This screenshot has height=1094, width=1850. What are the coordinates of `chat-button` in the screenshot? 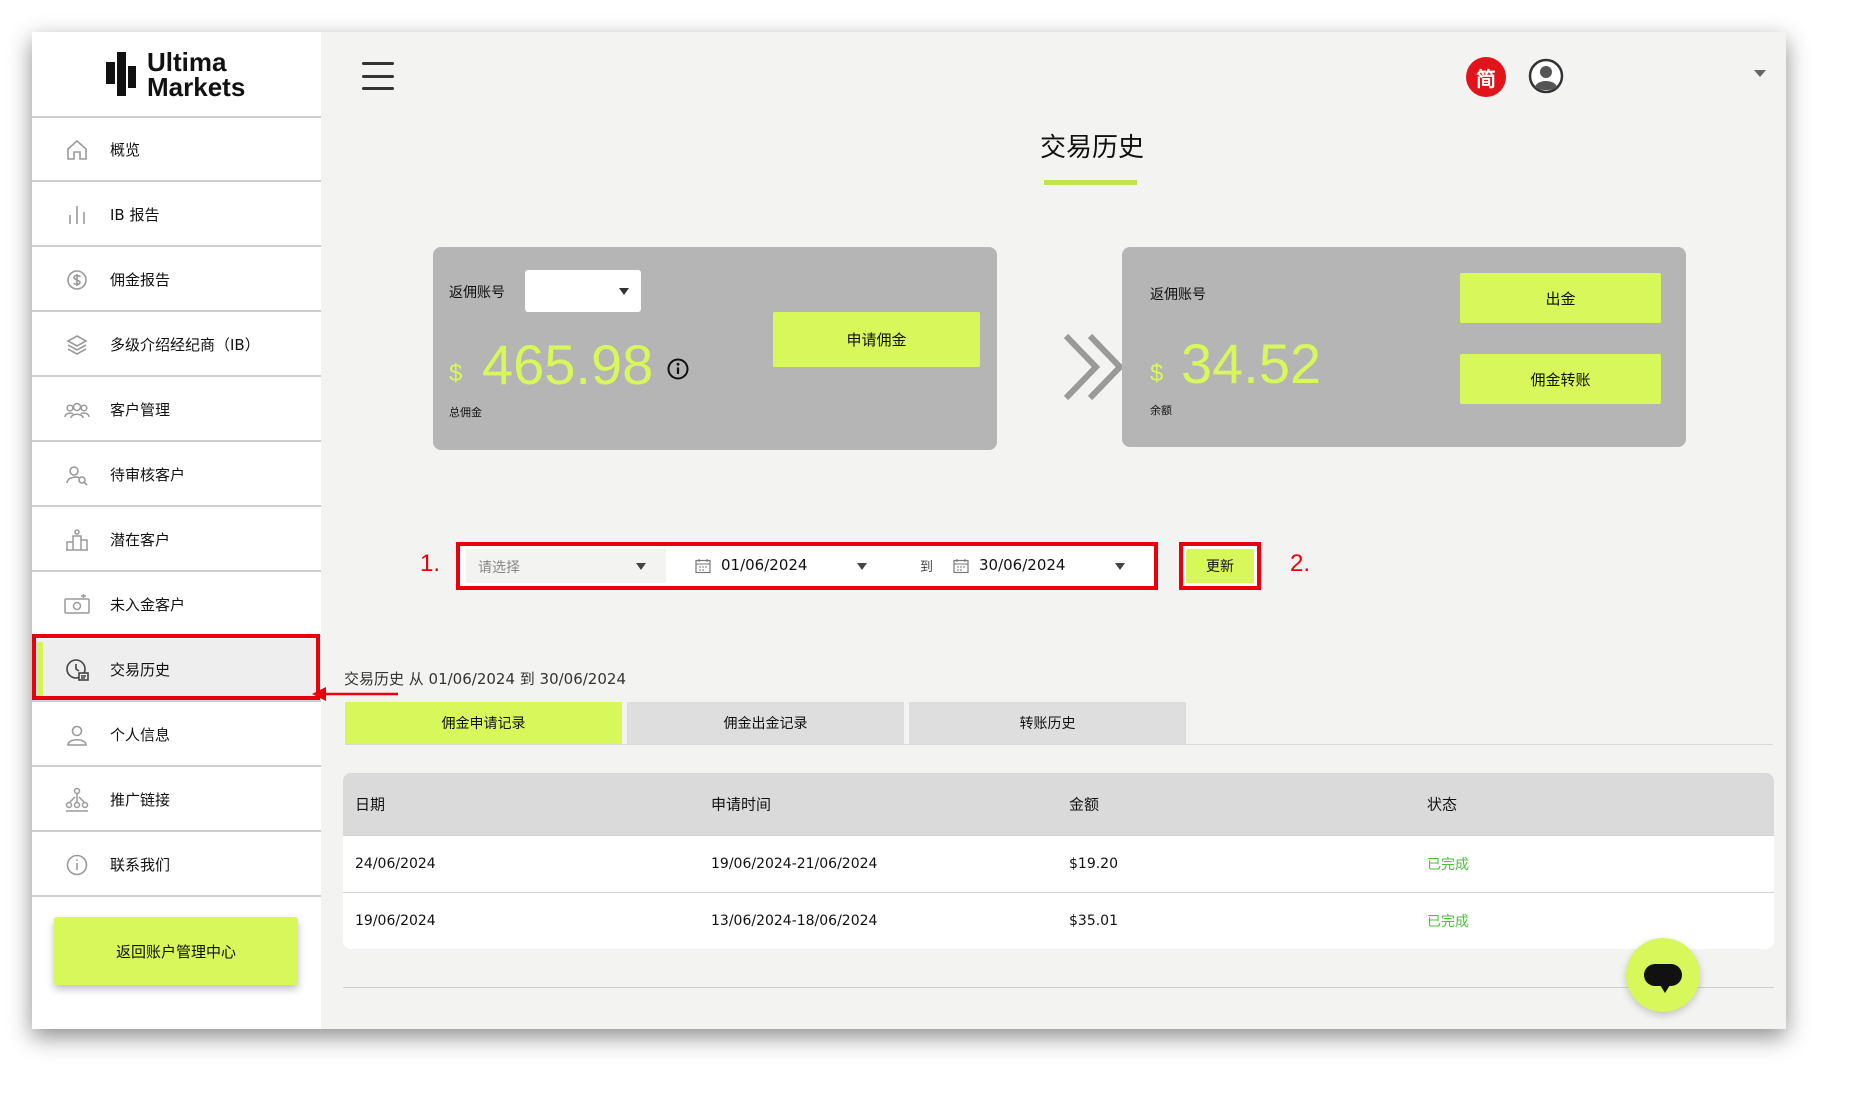 It's located at (1663, 975).